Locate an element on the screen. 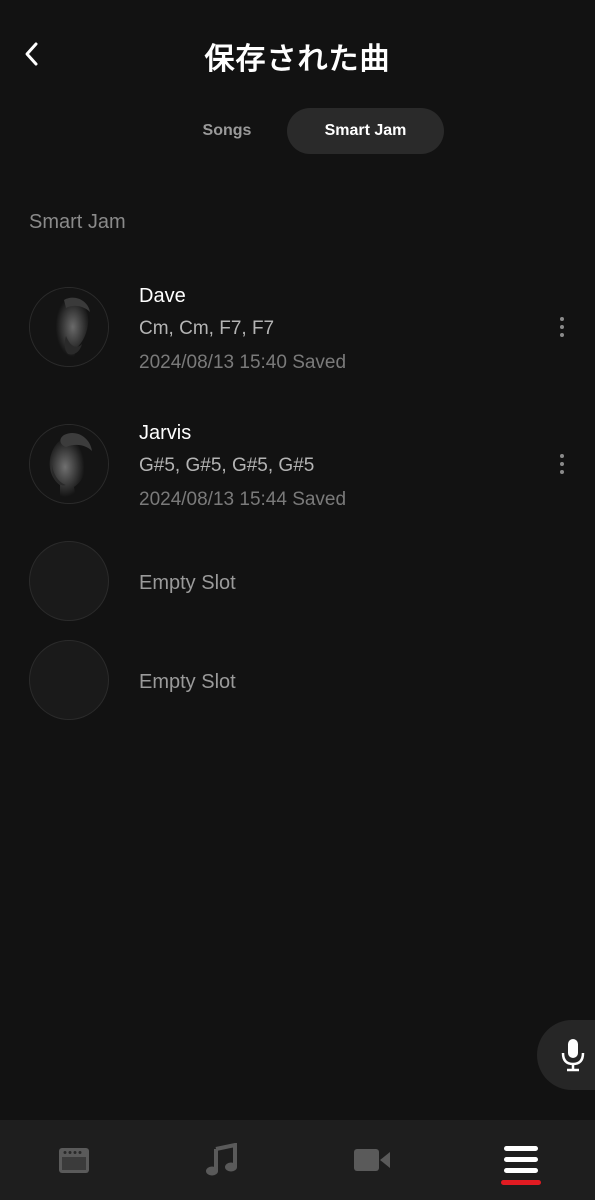  nav-menu is located at coordinates (521, 1160).